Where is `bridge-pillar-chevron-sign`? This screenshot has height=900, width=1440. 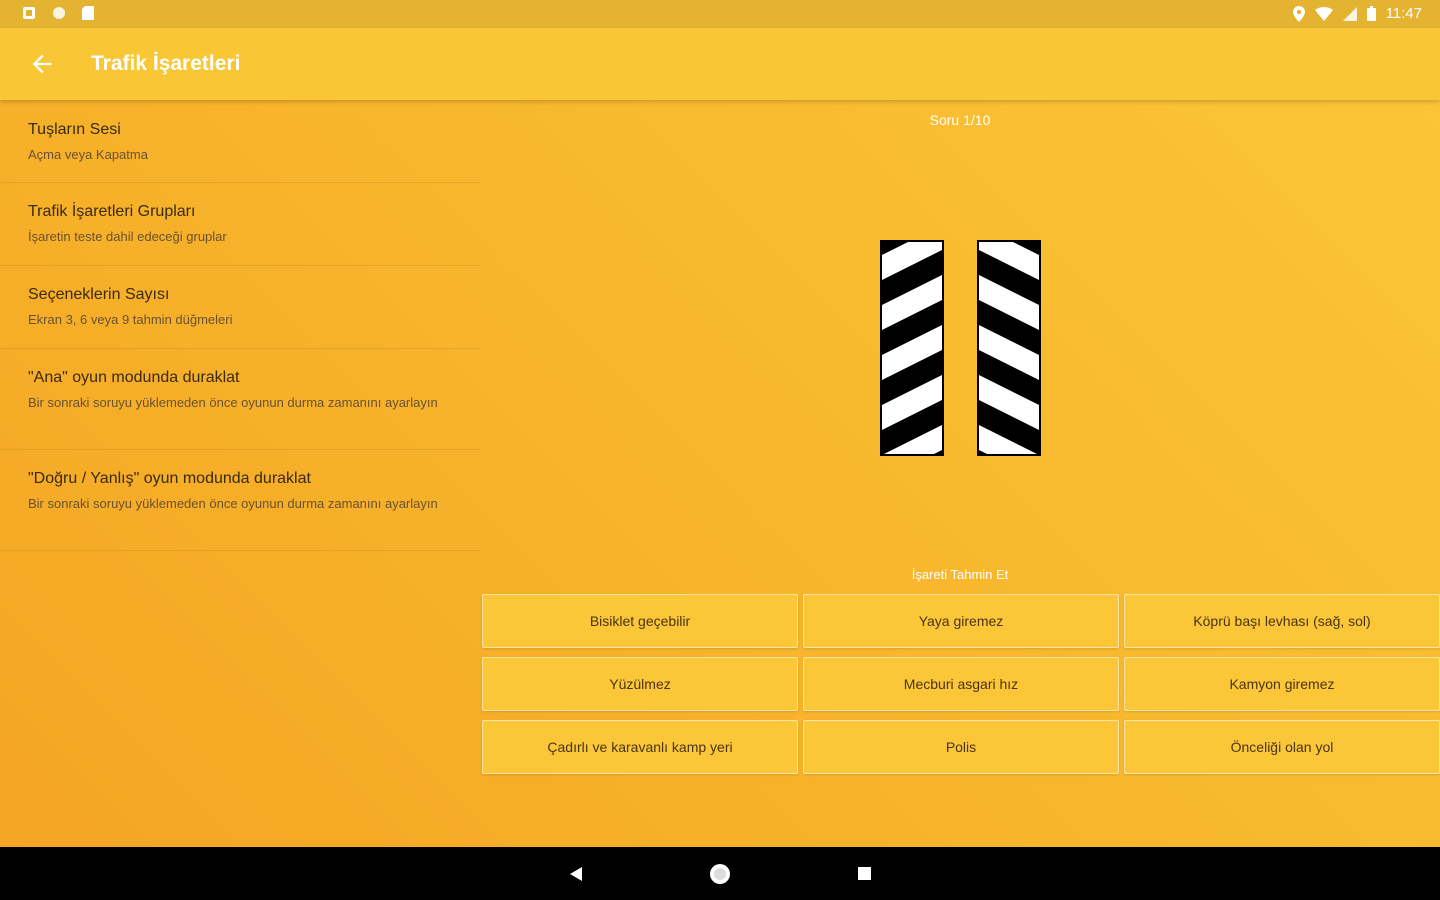 bridge-pillar-chevron-sign is located at coordinates (960, 348).